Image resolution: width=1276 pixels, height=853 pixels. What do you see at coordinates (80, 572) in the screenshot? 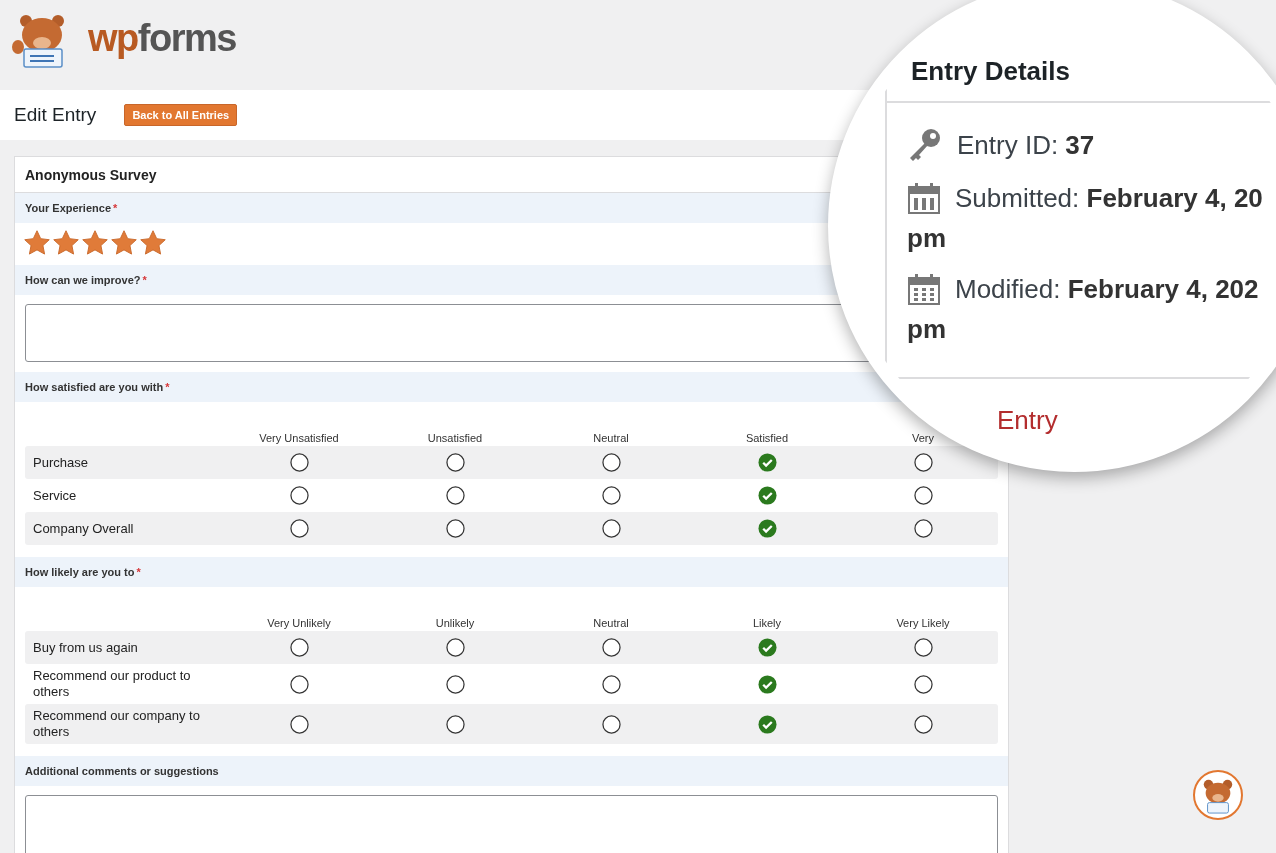
I see `field-label: How likely are you to` at bounding box center [80, 572].